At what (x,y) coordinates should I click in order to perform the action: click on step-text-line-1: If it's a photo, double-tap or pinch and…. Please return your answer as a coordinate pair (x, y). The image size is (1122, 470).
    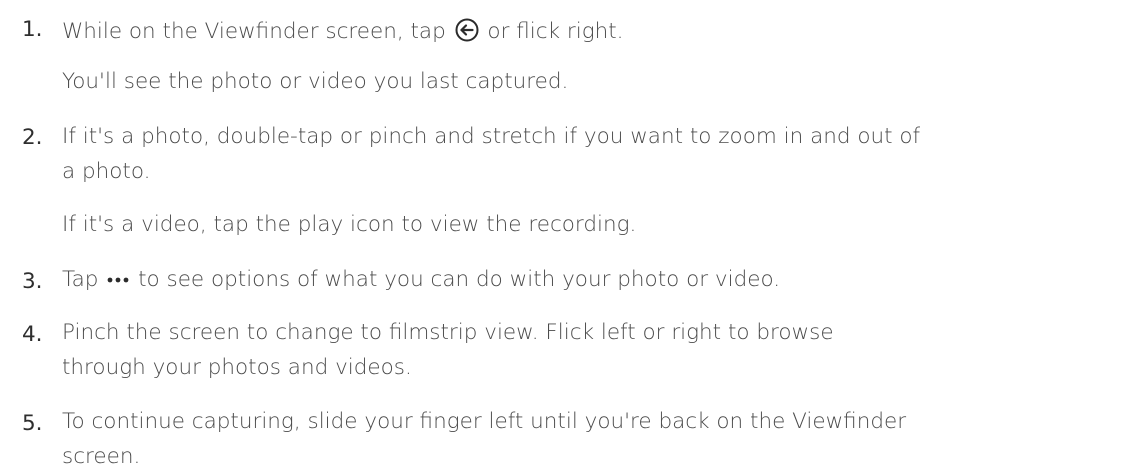
    Looking at the image, I should click on (491, 136).